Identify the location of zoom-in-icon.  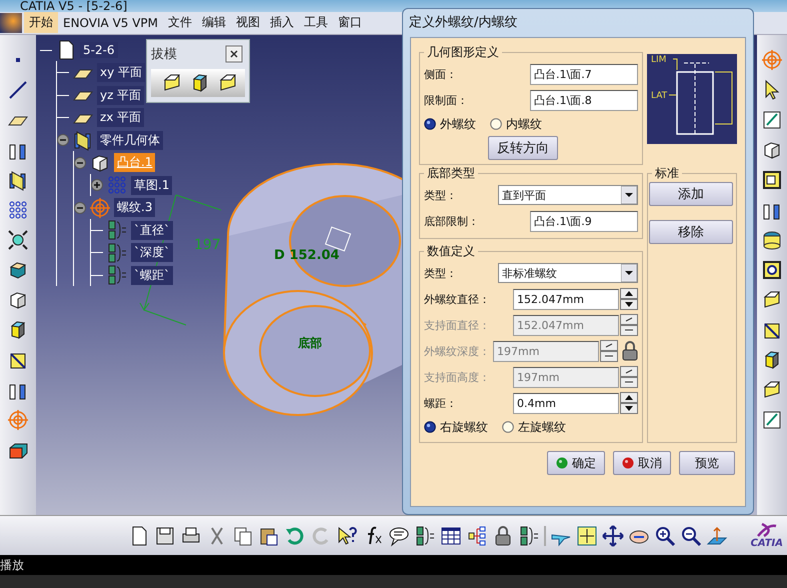
(665, 535).